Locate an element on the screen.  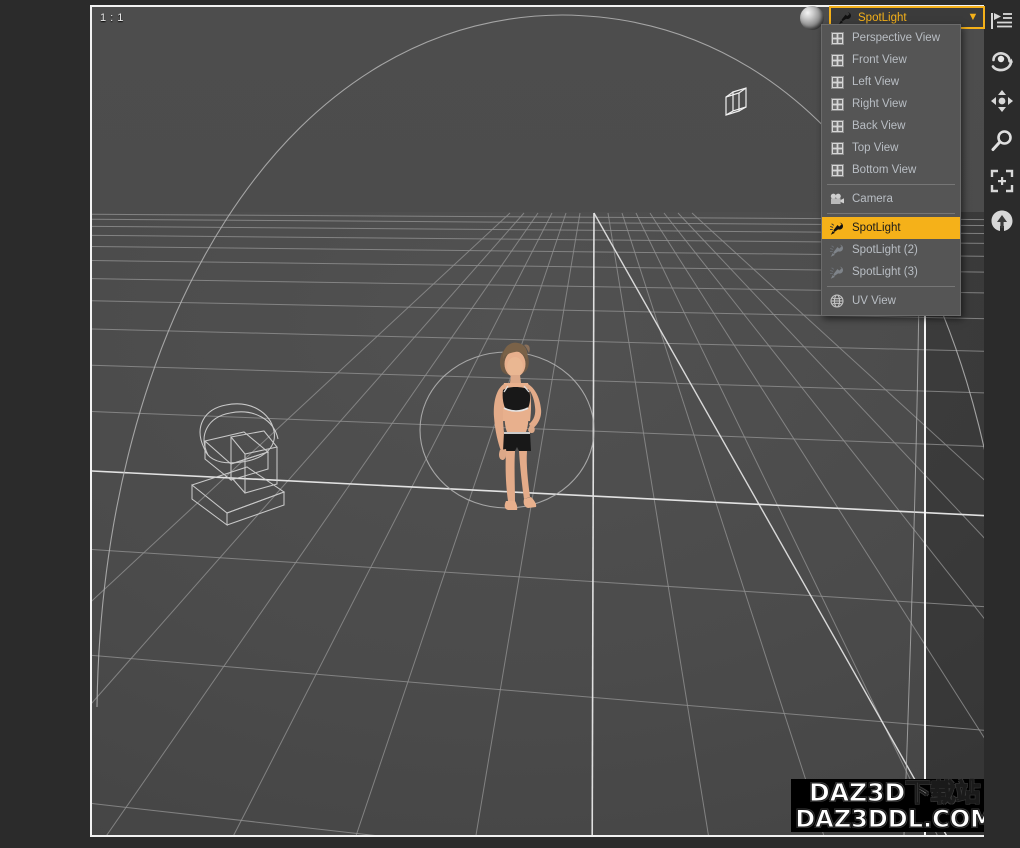
menu-item-bottom-view: Bottom View is located at coordinates (891, 170).